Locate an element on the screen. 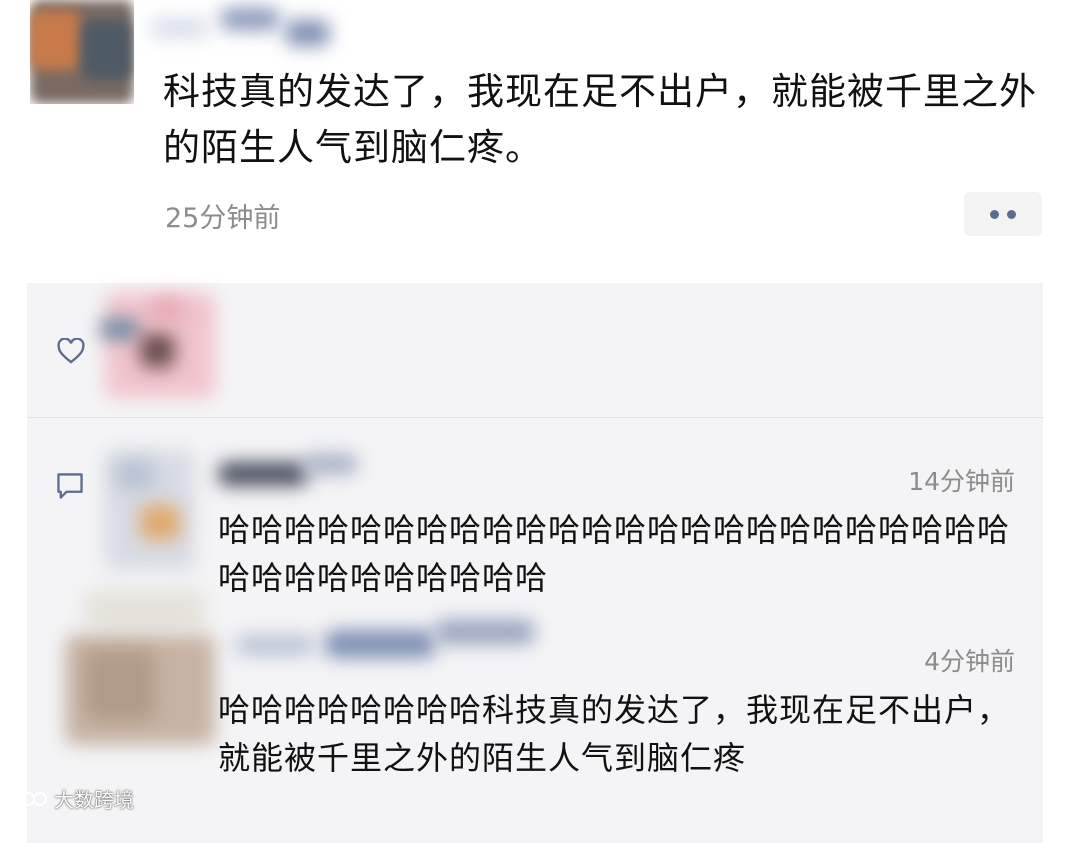 Image resolution: width=1080 pixels, height=843 pixels. heart-outline-icon is located at coordinates (71, 351).